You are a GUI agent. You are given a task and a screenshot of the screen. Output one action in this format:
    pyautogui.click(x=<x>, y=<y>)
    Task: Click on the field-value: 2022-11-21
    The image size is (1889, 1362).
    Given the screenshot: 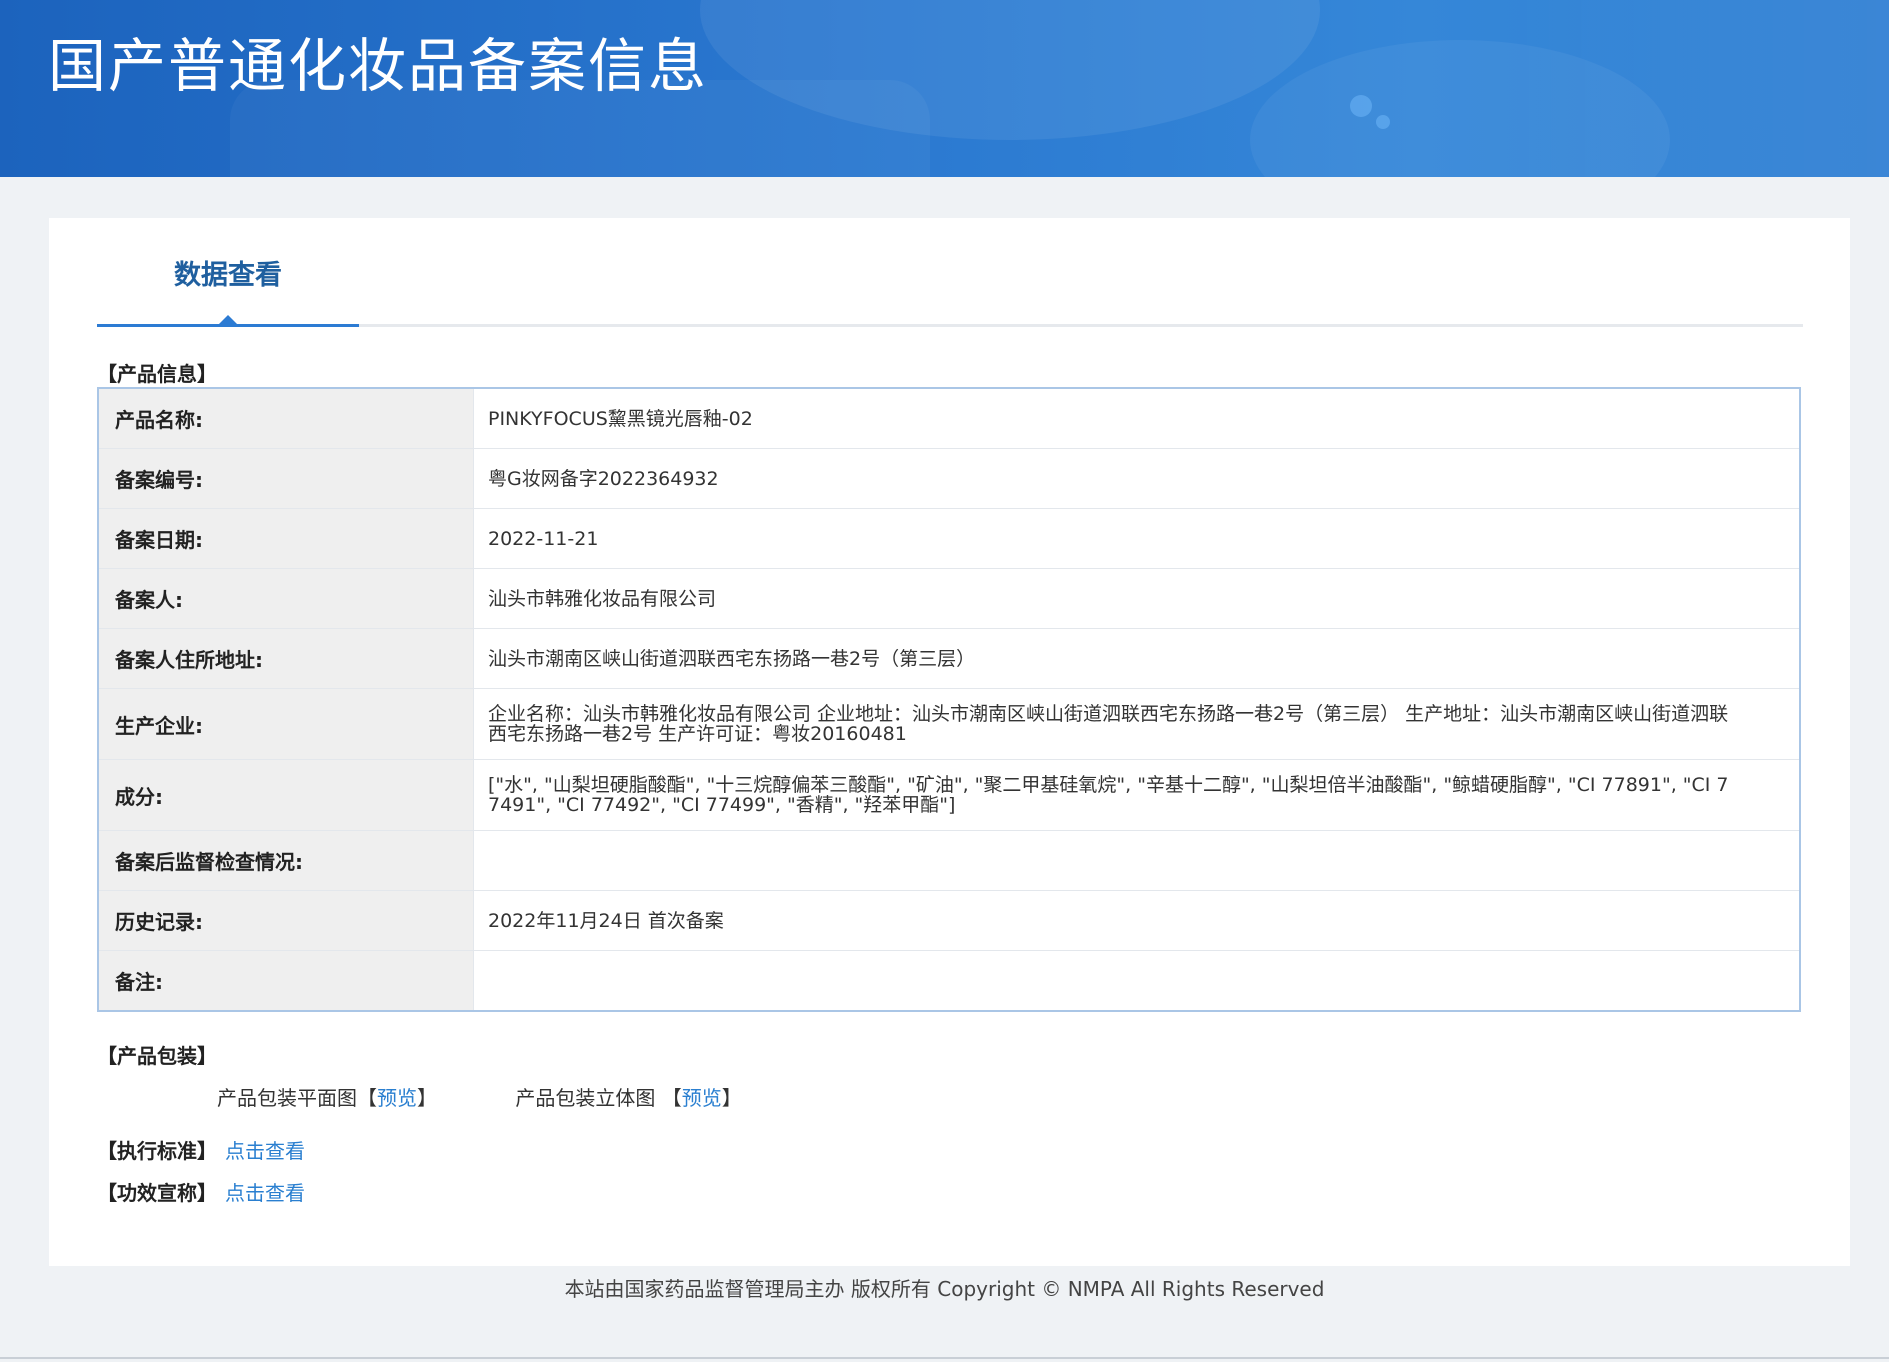 What is the action you would take?
    pyautogui.click(x=1136, y=538)
    